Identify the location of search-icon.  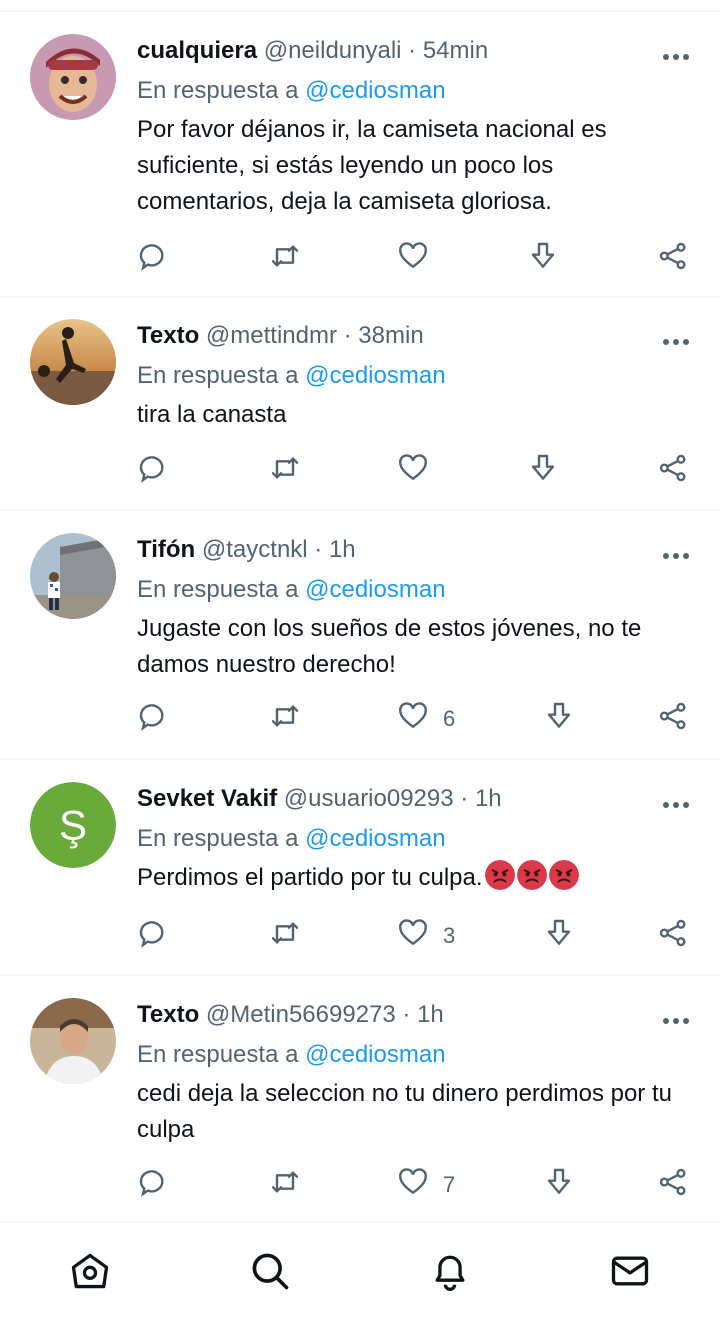
(270, 1271).